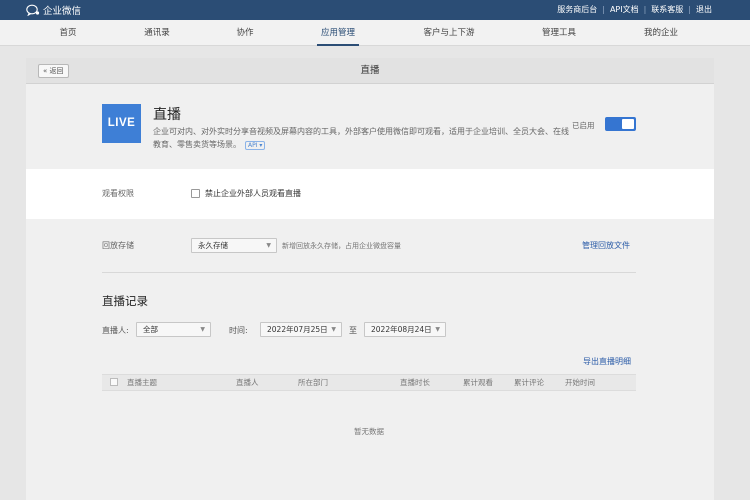  What do you see at coordinates (118, 193) in the screenshot?
I see `watch-permission-label: 观看权限` at bounding box center [118, 193].